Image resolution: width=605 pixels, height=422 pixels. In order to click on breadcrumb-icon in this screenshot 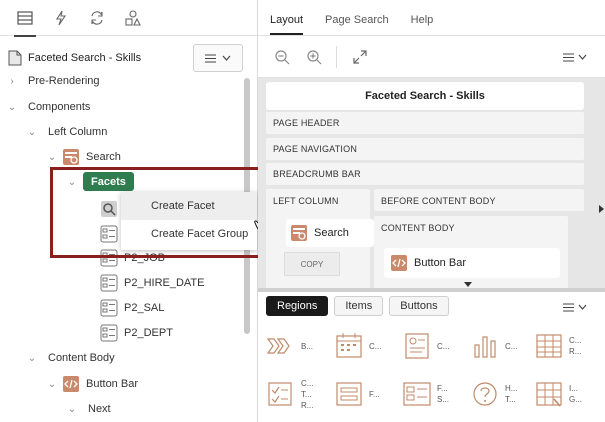, I will do `click(278, 346)`.